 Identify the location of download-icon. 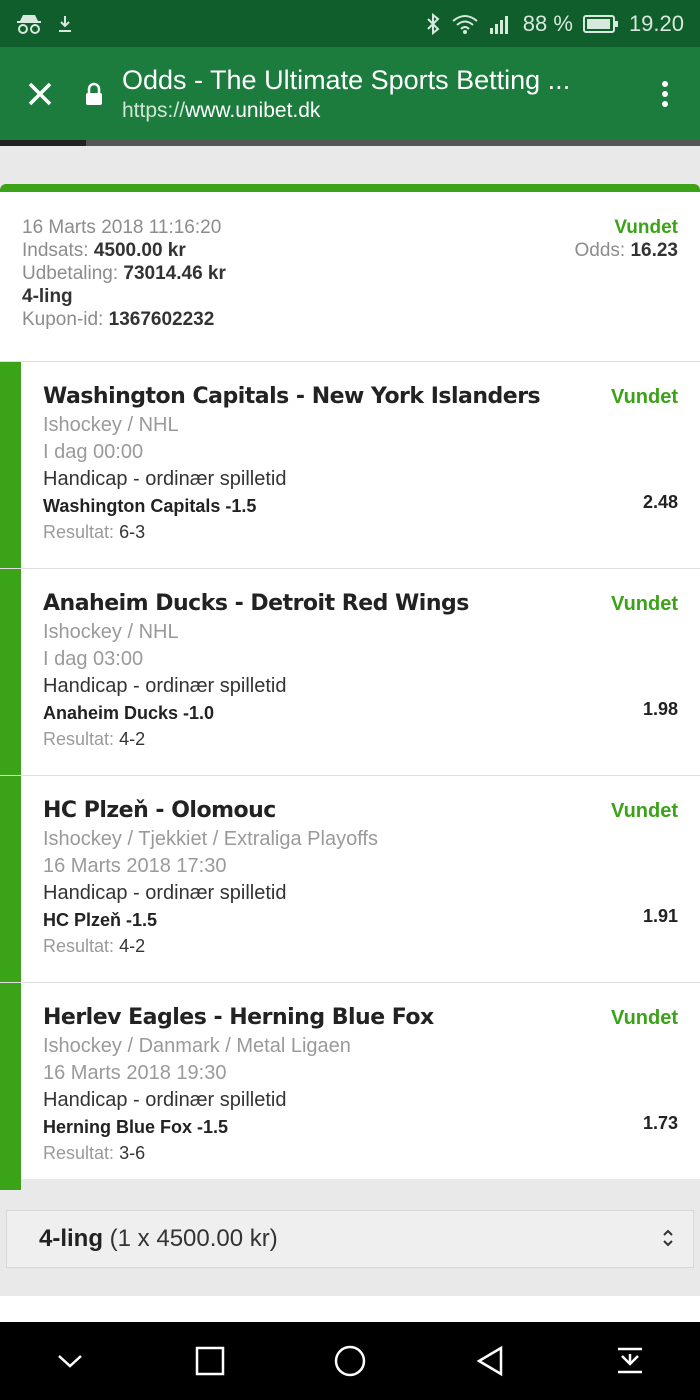
(65, 24).